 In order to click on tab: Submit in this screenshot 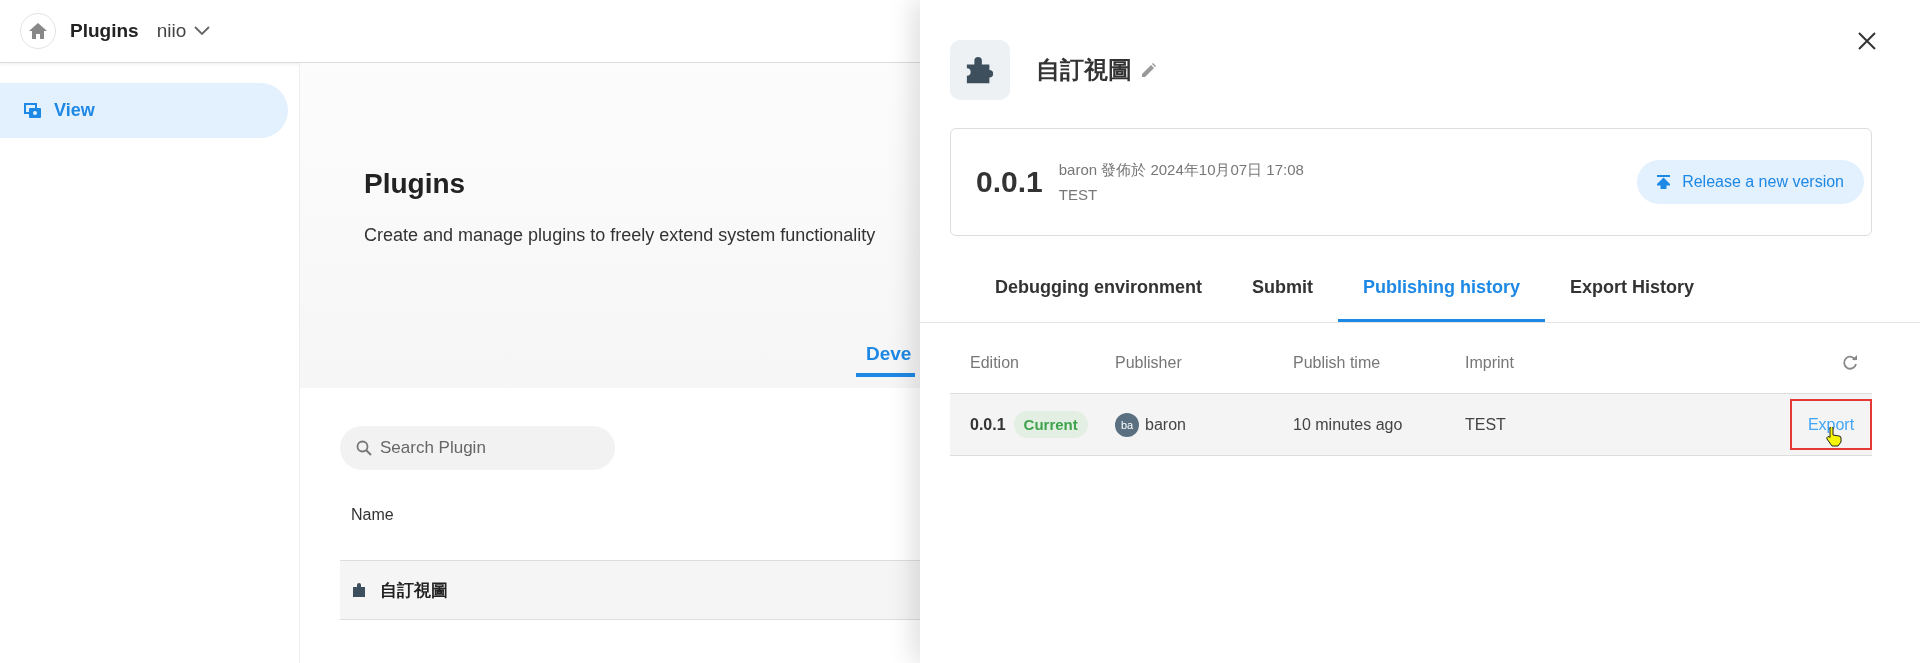, I will do `click(1282, 289)`.